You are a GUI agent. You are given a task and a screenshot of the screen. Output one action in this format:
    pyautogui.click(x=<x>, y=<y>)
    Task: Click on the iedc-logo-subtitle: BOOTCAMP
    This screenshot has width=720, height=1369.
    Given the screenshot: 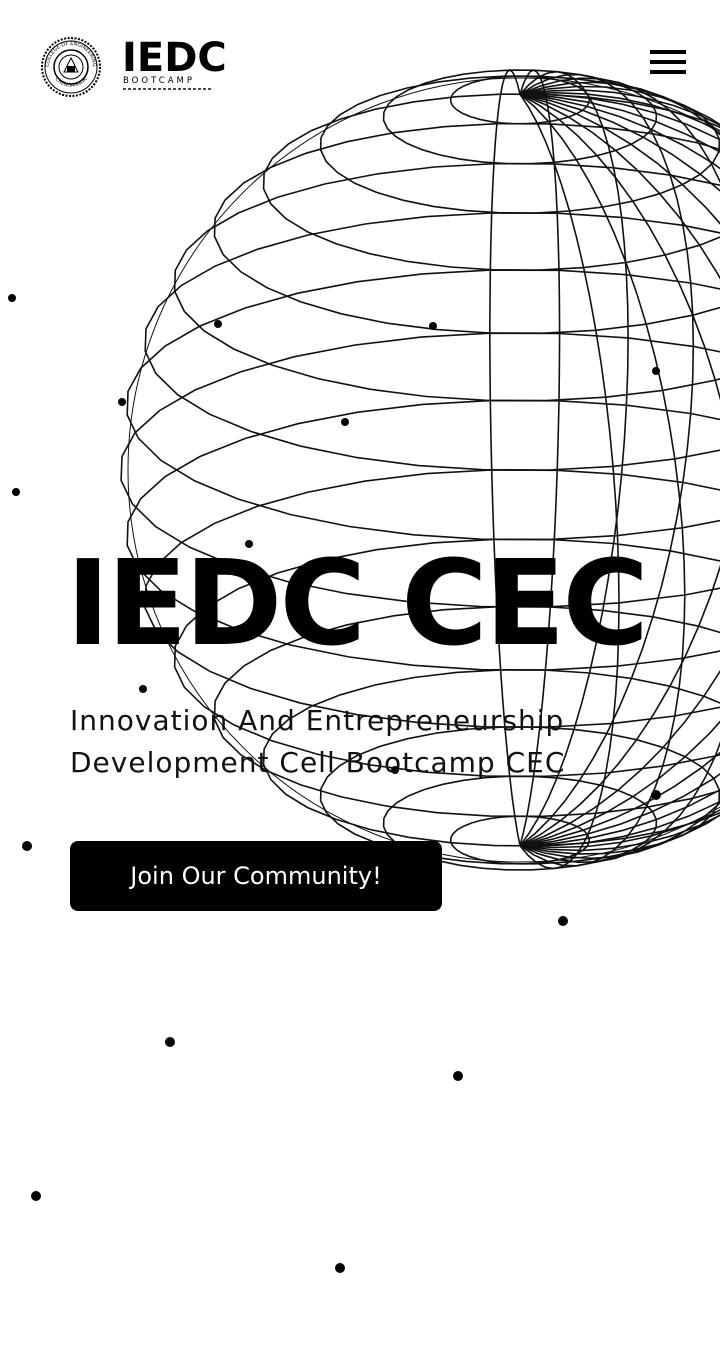 What is the action you would take?
    pyautogui.click(x=159, y=81)
    